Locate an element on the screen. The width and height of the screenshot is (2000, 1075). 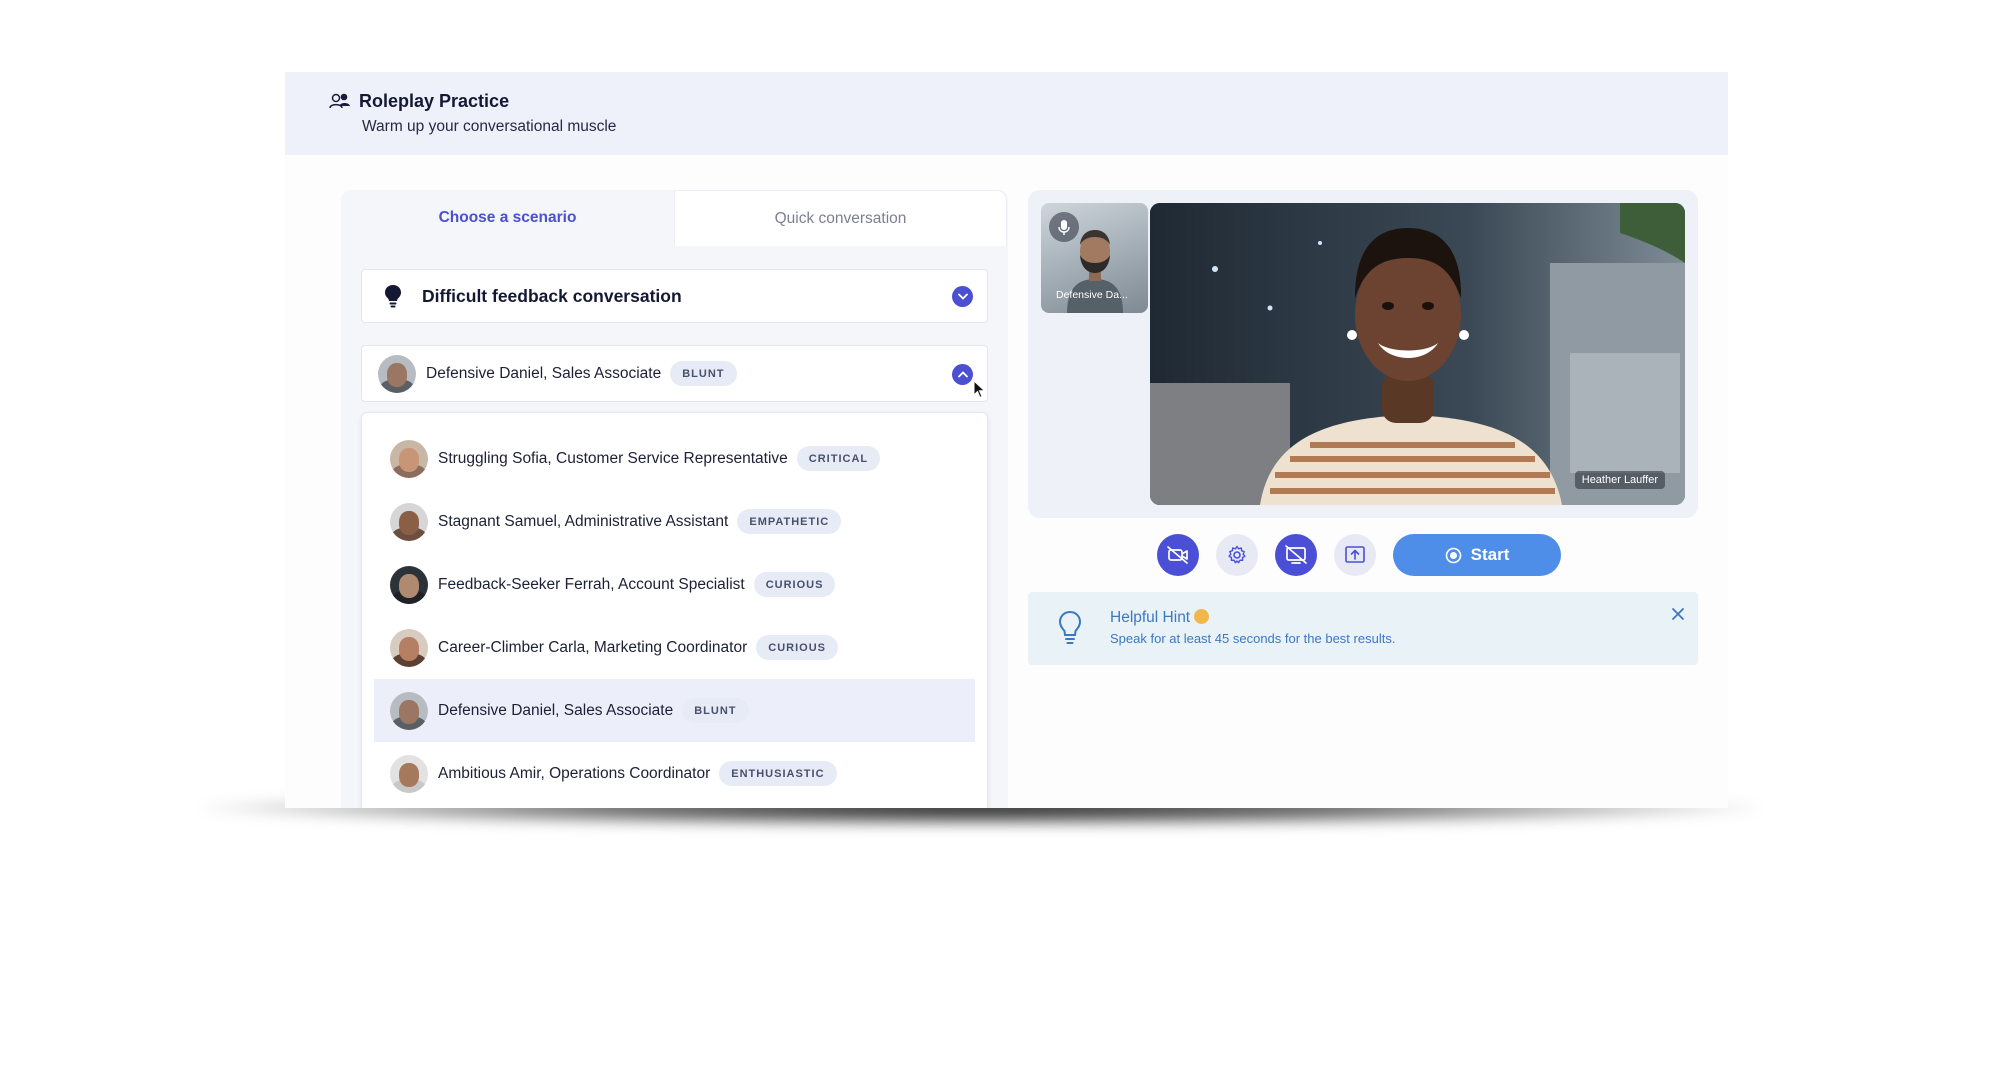
persona-dropdown: Defensive Daniel, Sales Associate BLUNT is located at coordinates (674, 373).